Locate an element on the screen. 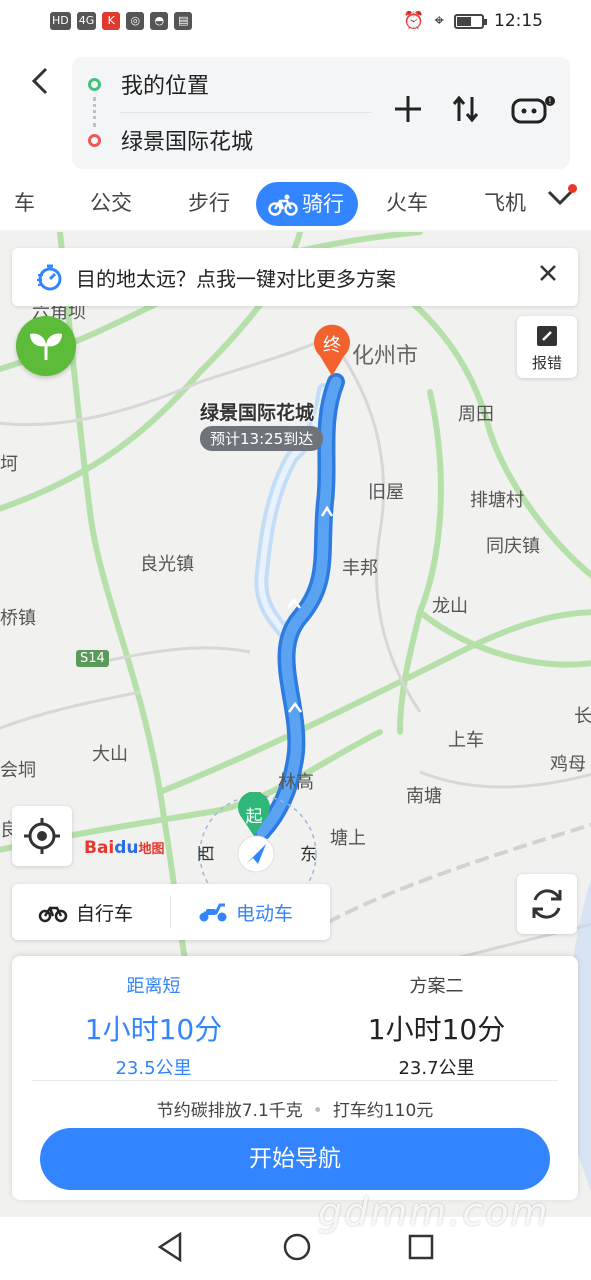 The image size is (591, 1280). crosshair-icon is located at coordinates (42, 836).